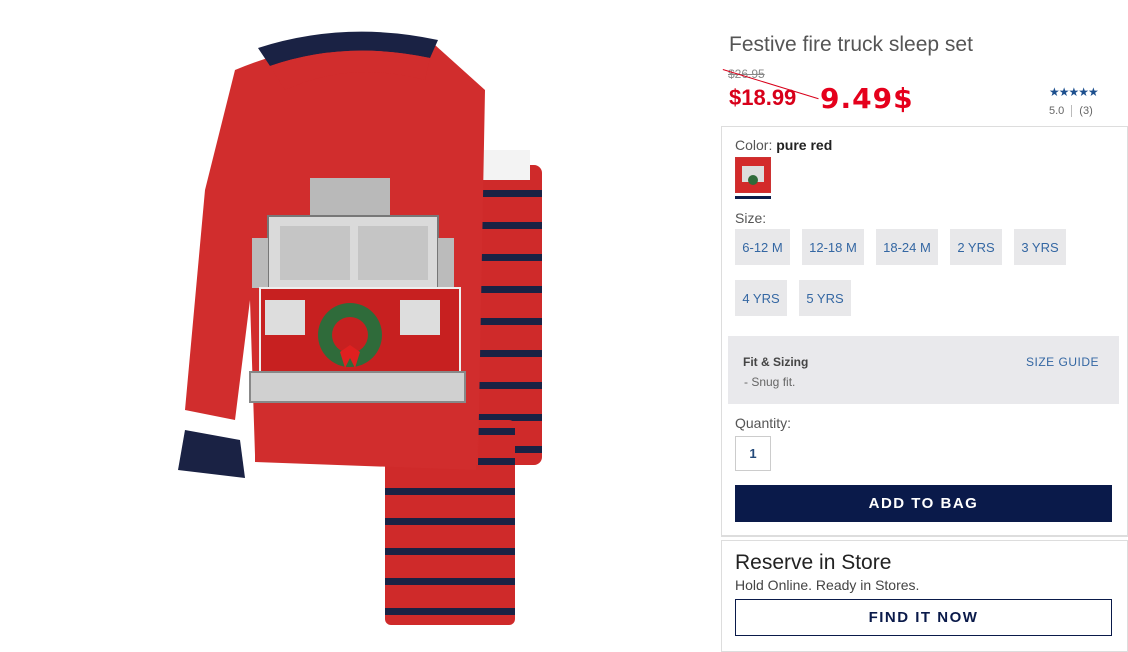 This screenshot has width=1128, height=652. What do you see at coordinates (776, 362) in the screenshot?
I see `fit-sizing-title: Fit & Sizing` at bounding box center [776, 362].